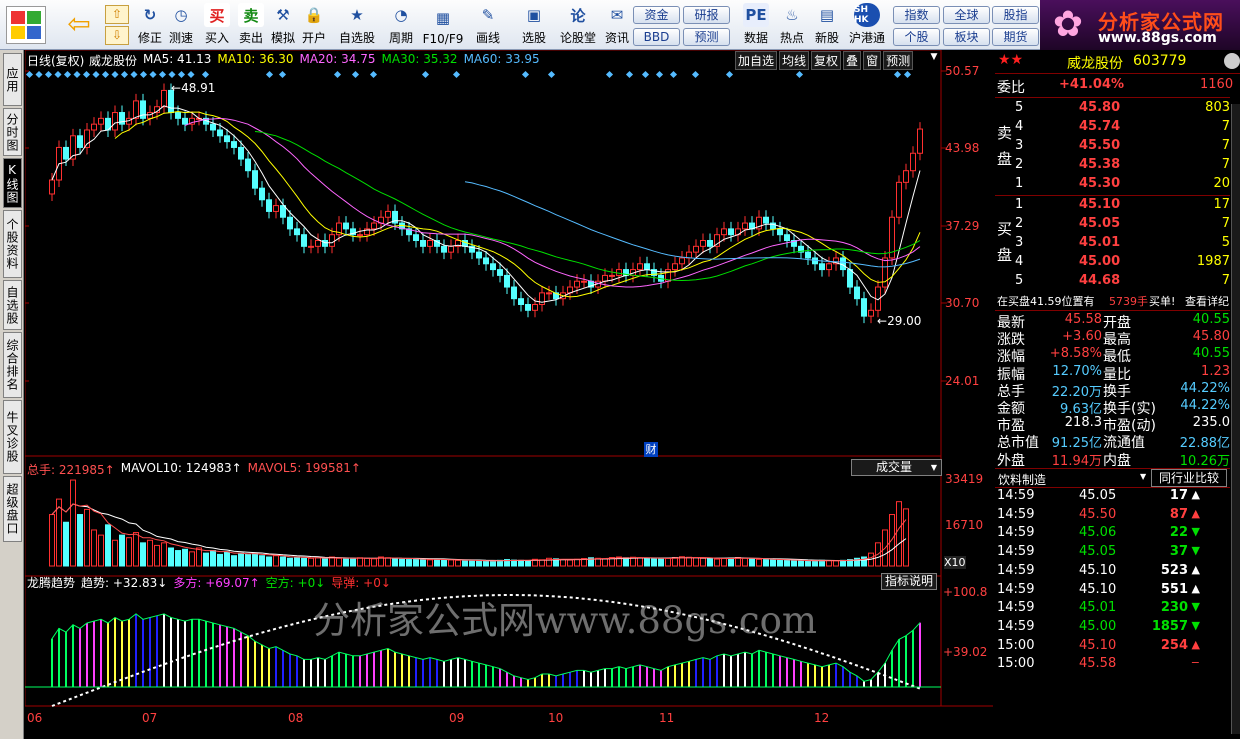  Describe the element at coordinates (656, 15) in the screenshot. I see `fund-button: 资金` at that location.